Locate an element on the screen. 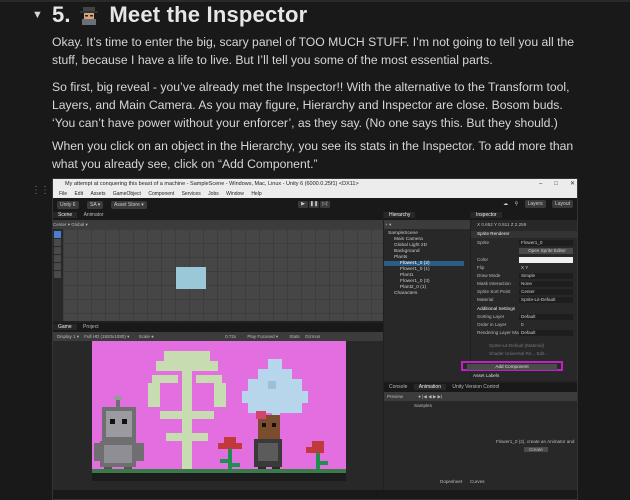 The height and width of the screenshot is (500, 630). user-button: SA ▾ is located at coordinates (95, 205).